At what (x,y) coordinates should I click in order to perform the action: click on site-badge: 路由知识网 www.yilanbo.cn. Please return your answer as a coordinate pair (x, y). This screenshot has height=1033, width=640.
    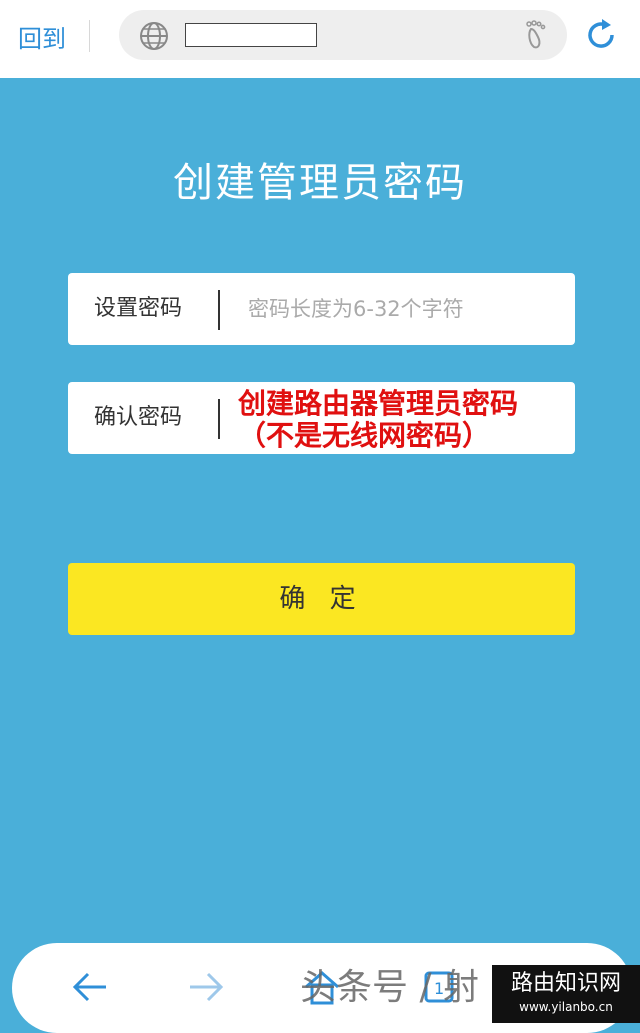
    Looking at the image, I should click on (566, 994).